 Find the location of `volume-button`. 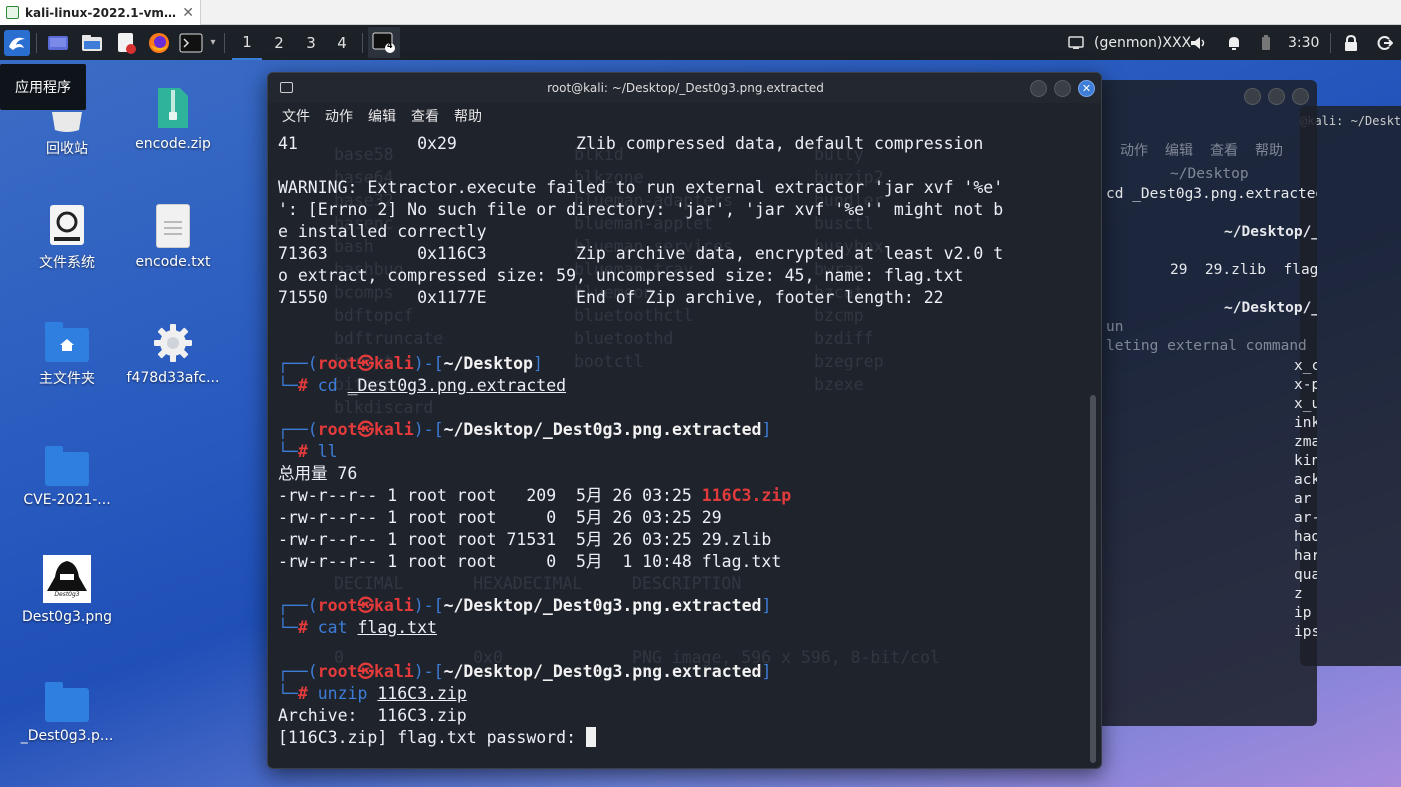

volume-button is located at coordinates (1198, 42).